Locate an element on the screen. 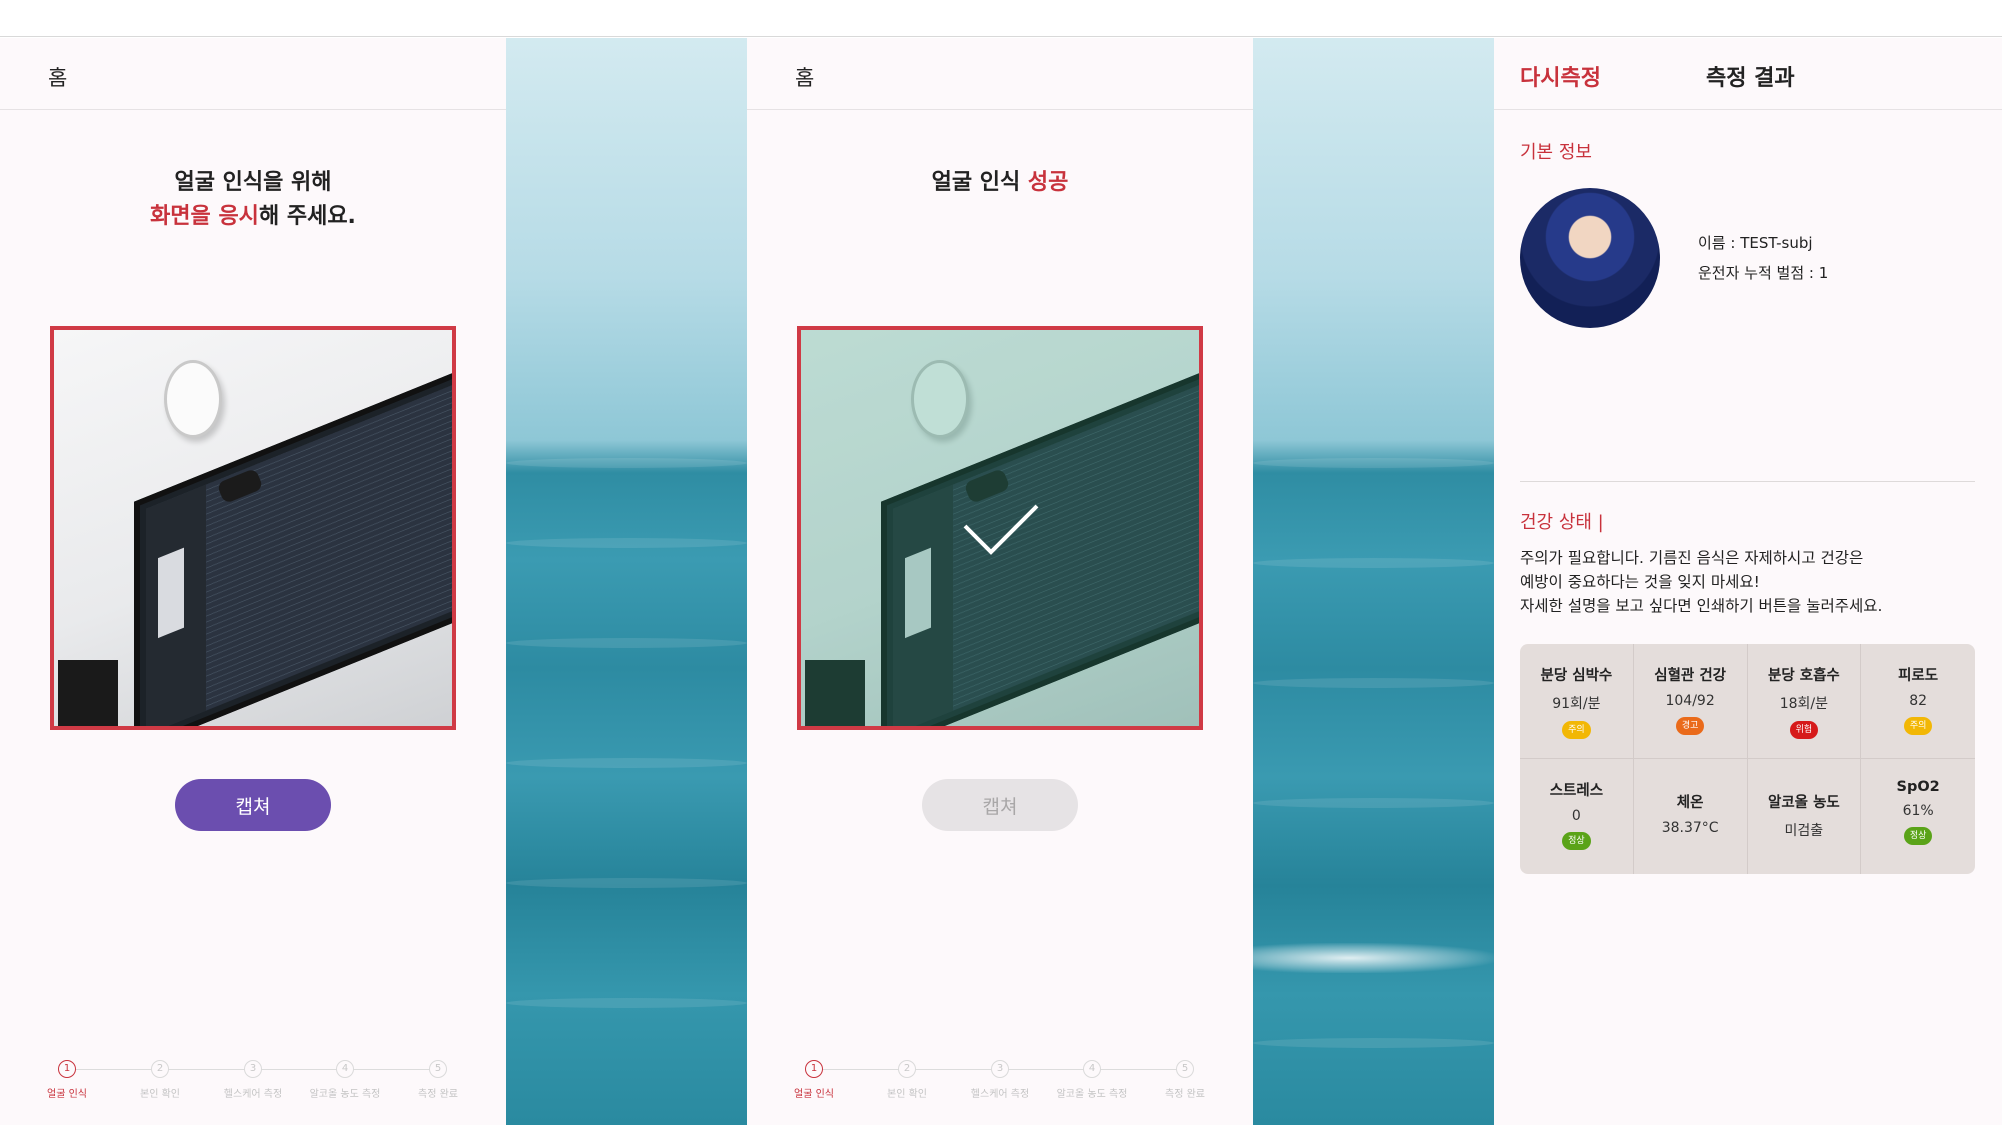 Image resolution: width=2002 pixels, height=1125 pixels. metric-value: 61% is located at coordinates (1918, 811).